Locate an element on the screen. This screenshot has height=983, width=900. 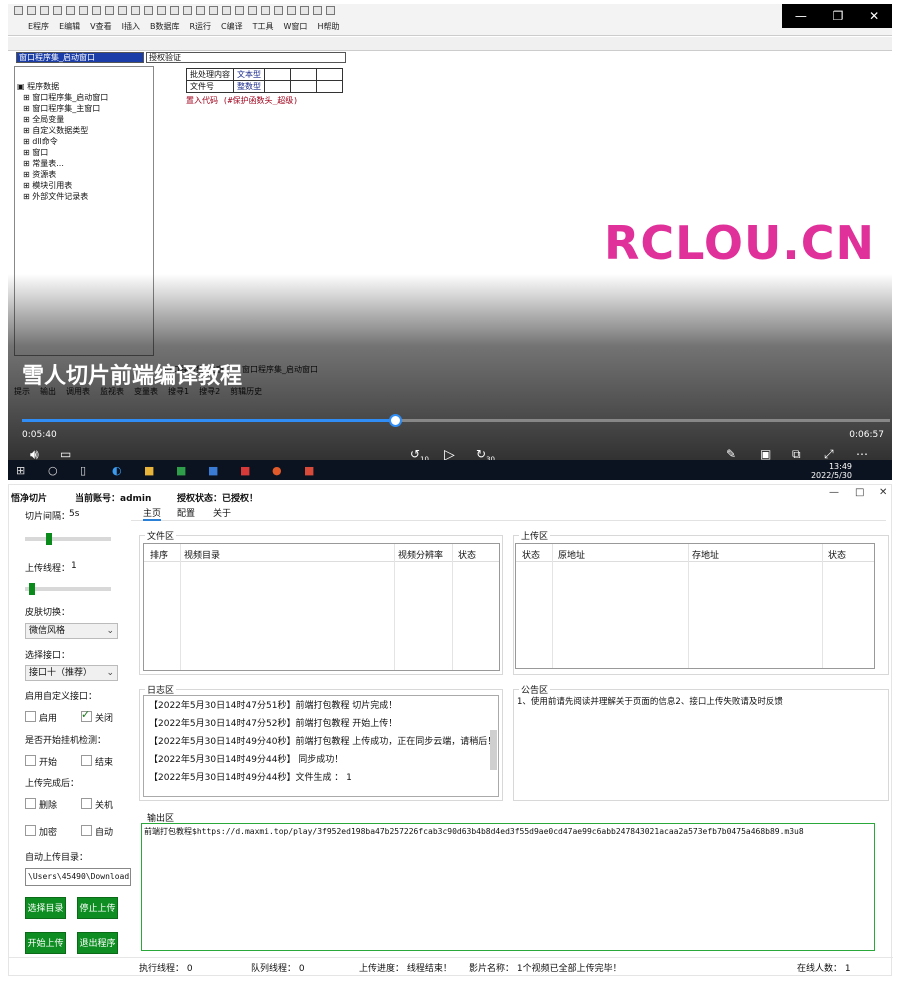
search-icon: ○ is located at coordinates (53, 470).